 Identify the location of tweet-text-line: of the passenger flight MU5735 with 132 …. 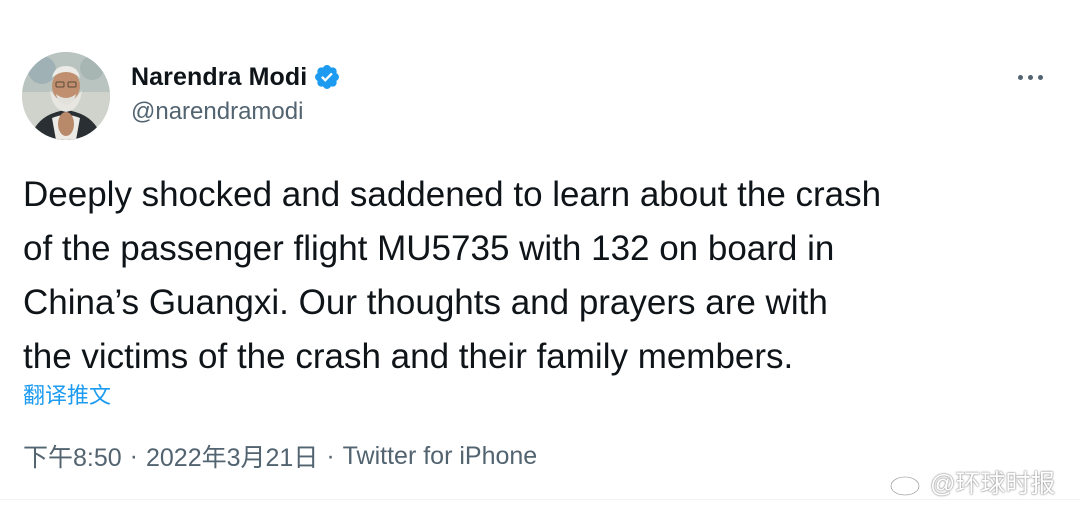
(429, 248).